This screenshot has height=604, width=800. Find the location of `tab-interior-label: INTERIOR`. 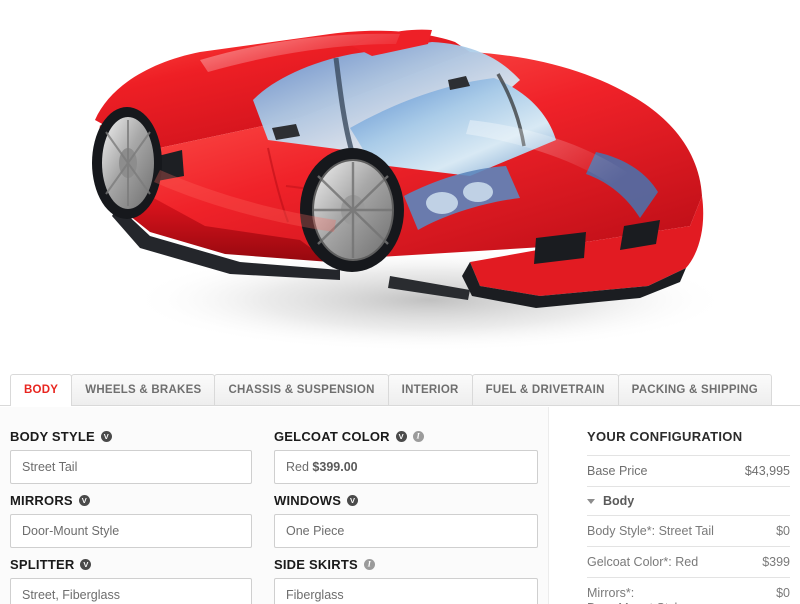

tab-interior-label: INTERIOR is located at coordinates (430, 390).